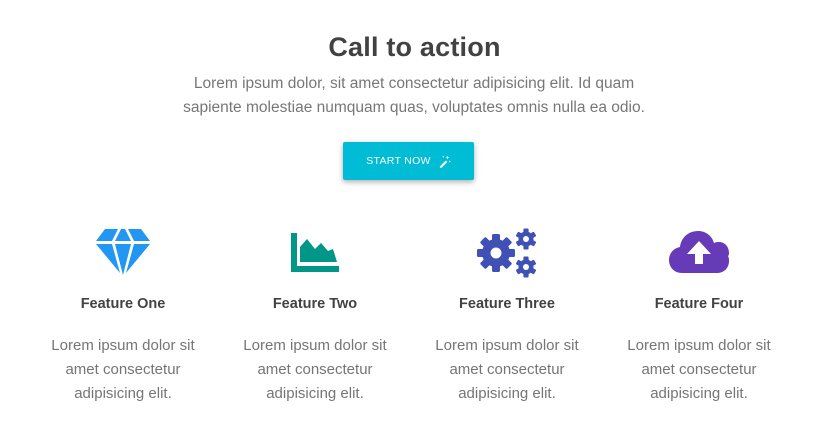 This screenshot has height=444, width=829. I want to click on start-now-button: START NOW, so click(408, 161).